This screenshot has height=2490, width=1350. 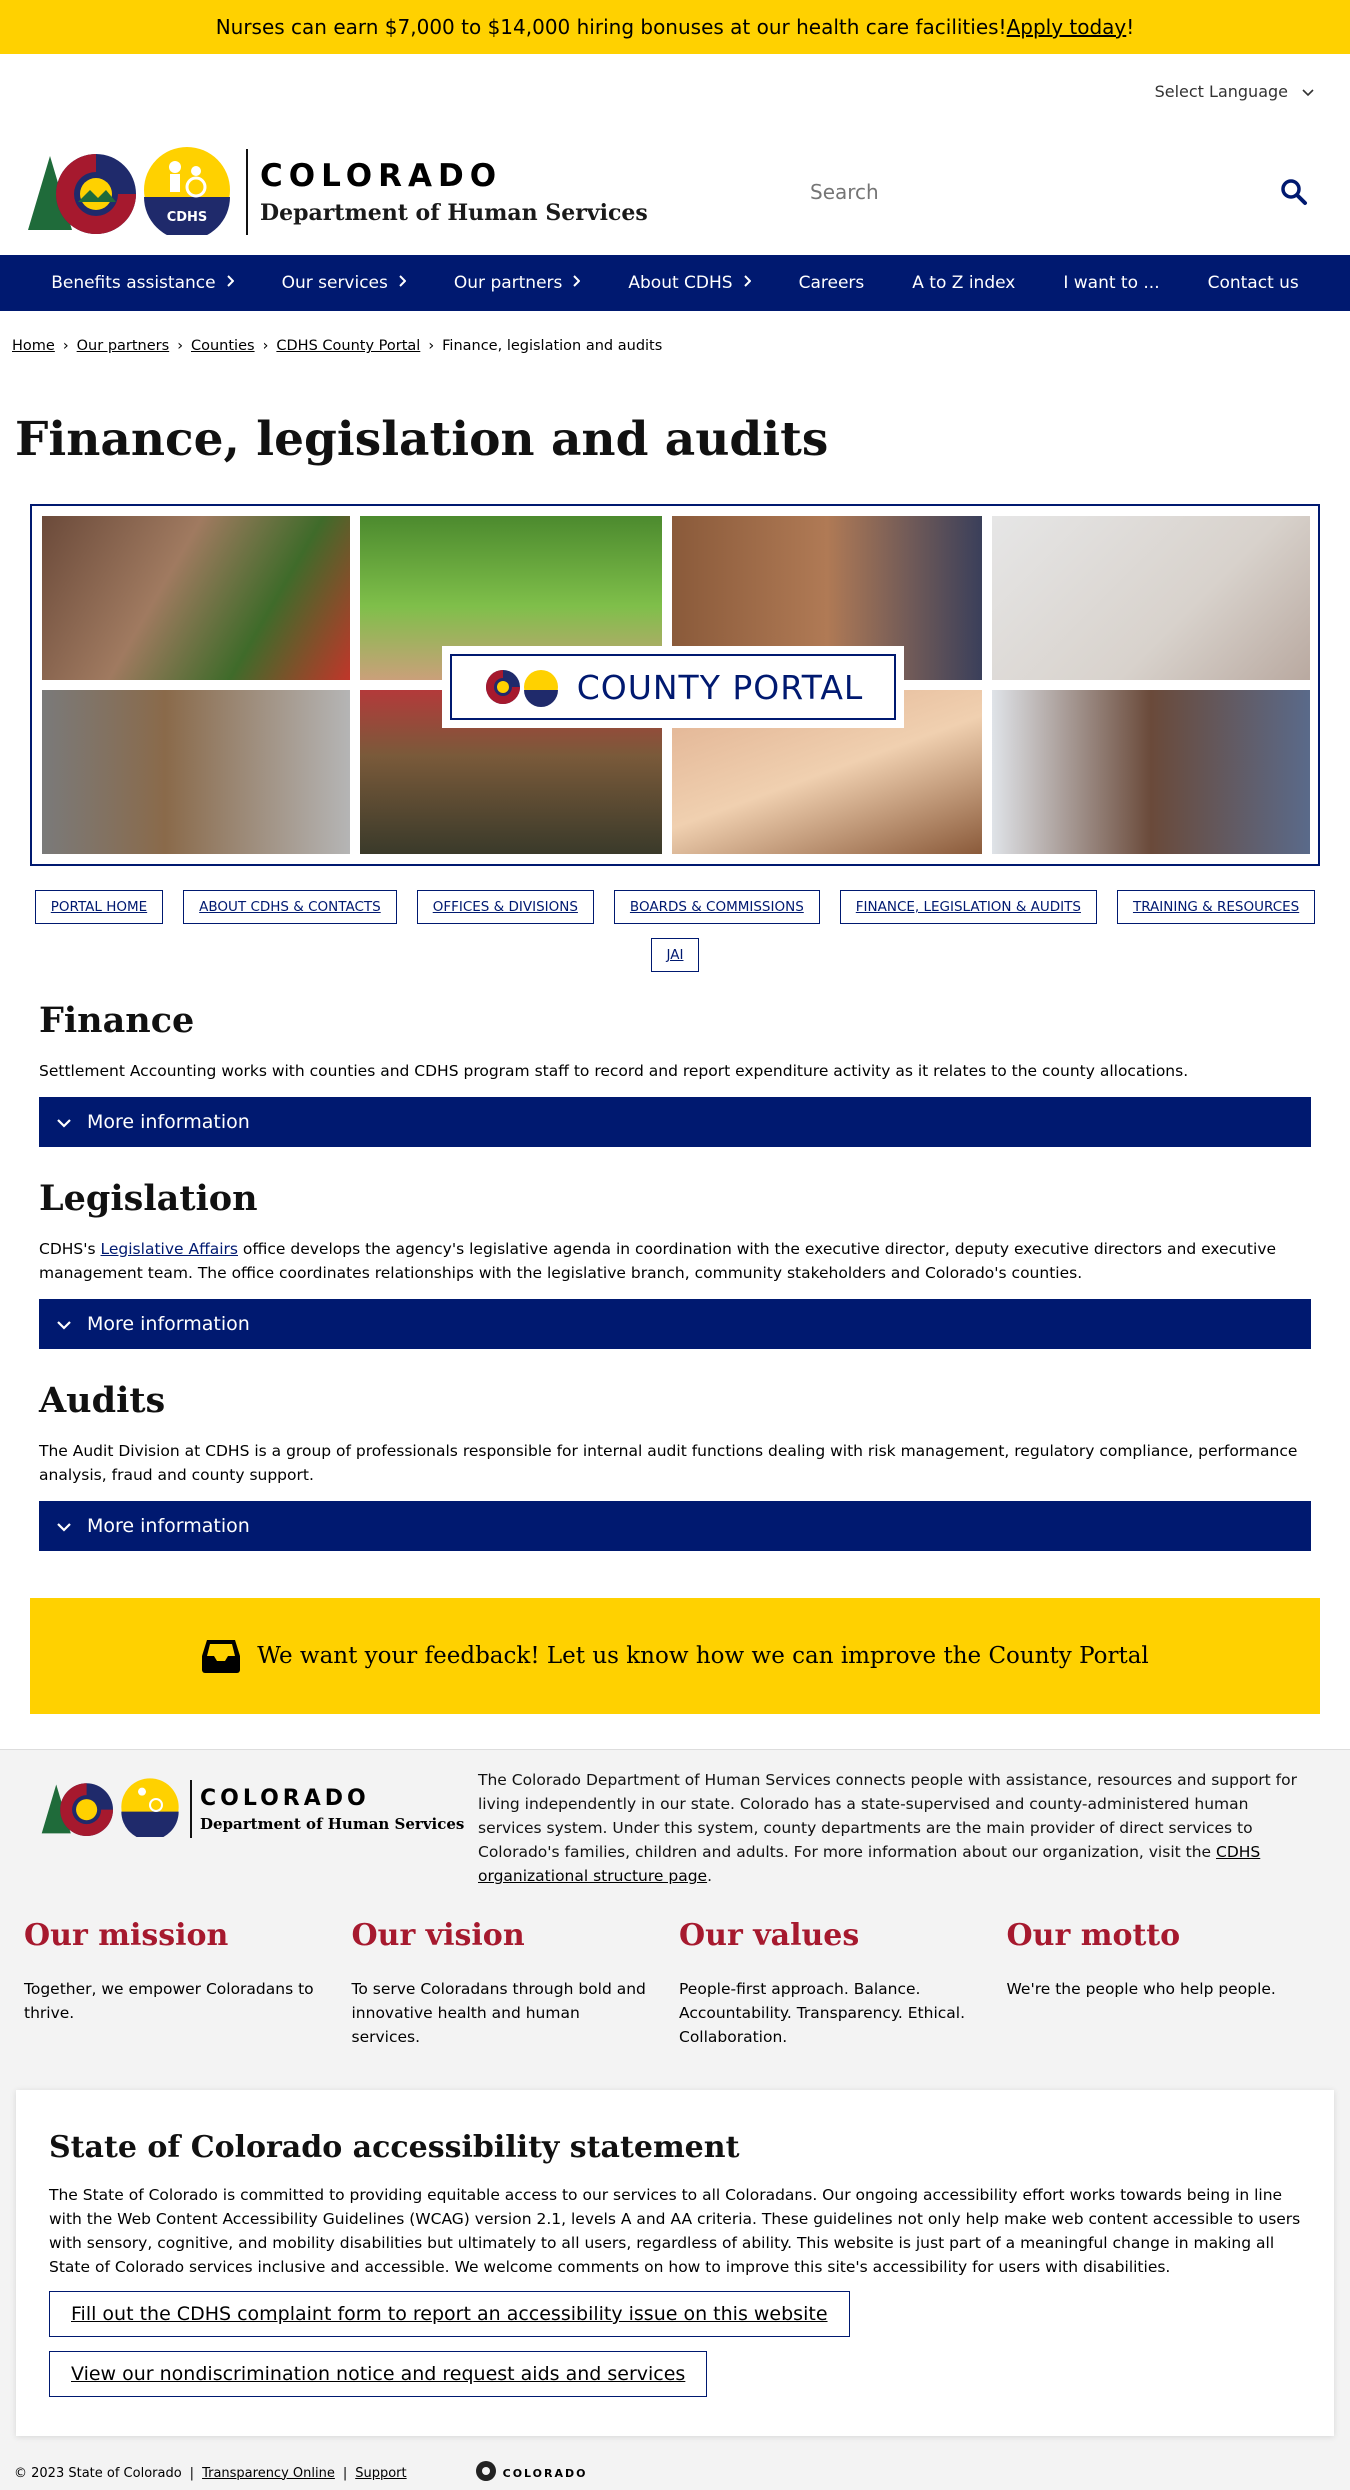 I want to click on search-bar, so click(x=1070, y=192).